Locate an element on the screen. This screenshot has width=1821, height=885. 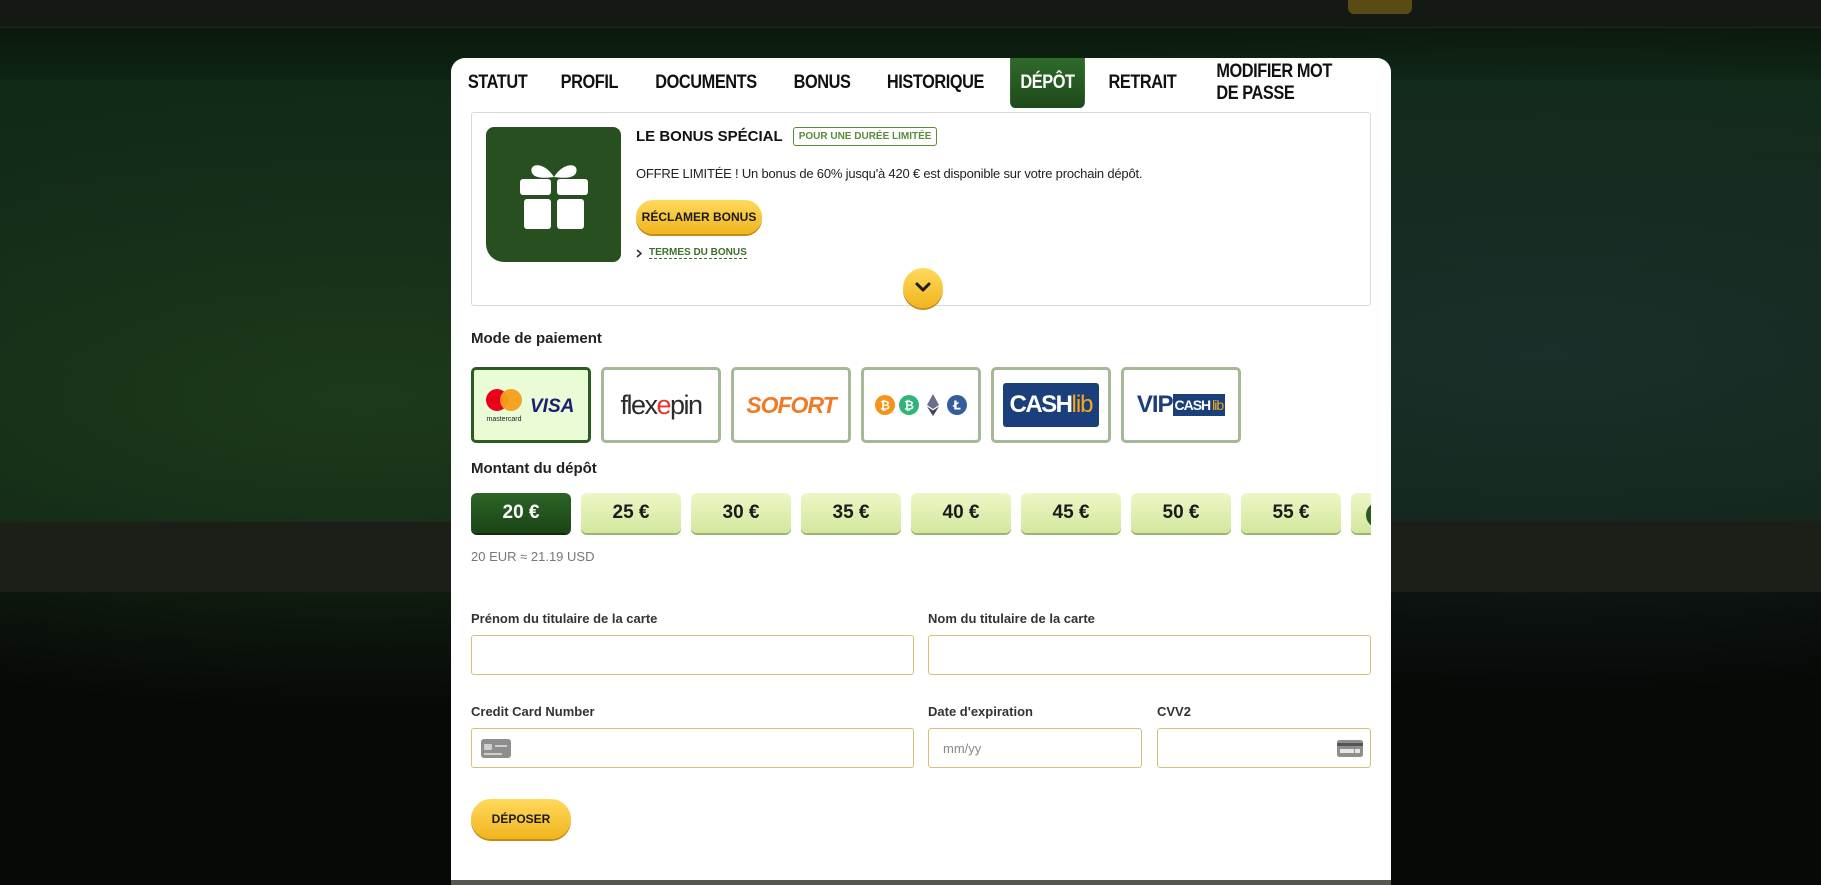
amount-option-25: 25 € is located at coordinates (631, 513).